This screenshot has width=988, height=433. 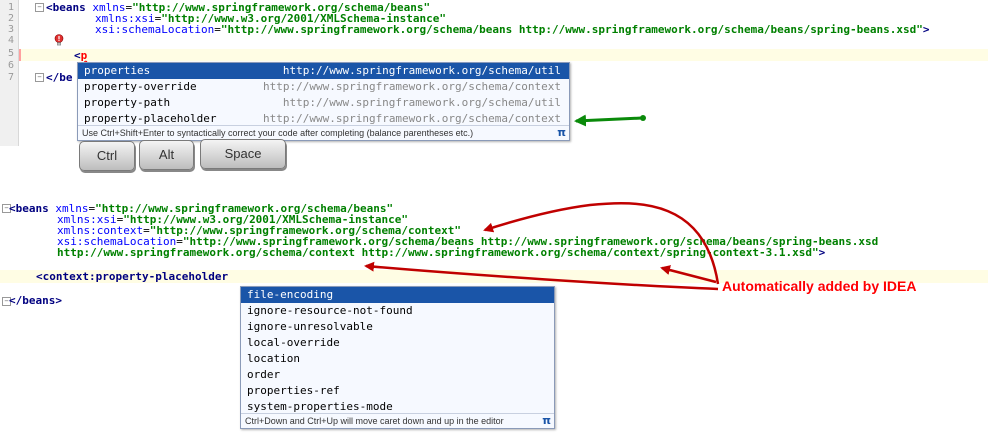 I want to click on tag-close: </beans>, so click(x=35, y=300).